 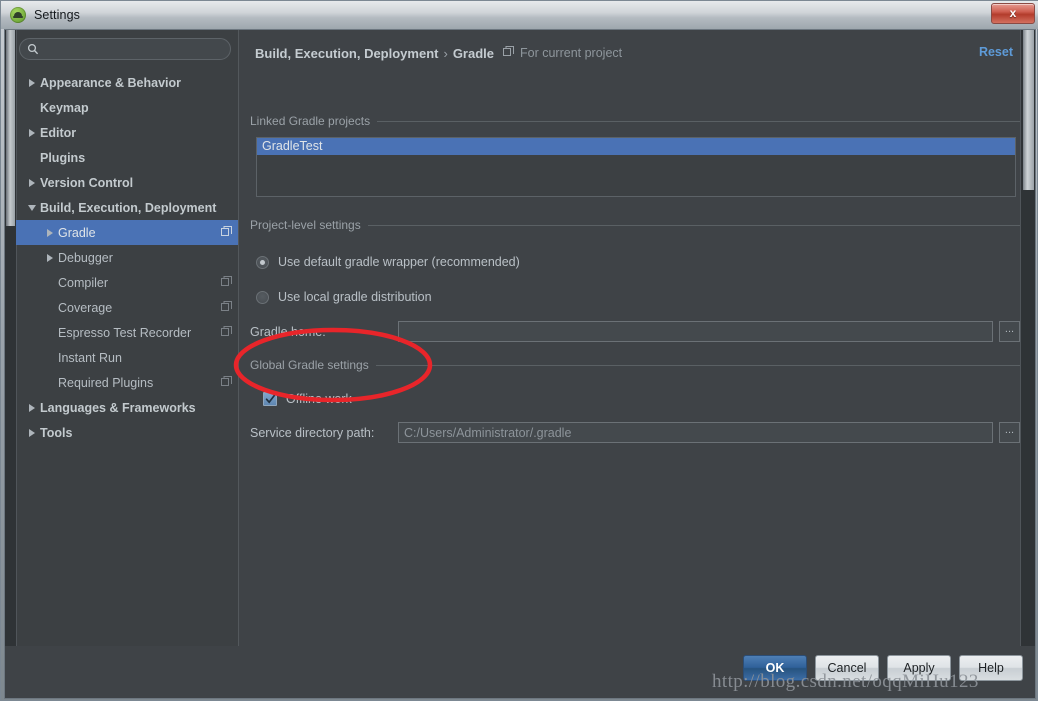 I want to click on help-button: Help, so click(x=991, y=668).